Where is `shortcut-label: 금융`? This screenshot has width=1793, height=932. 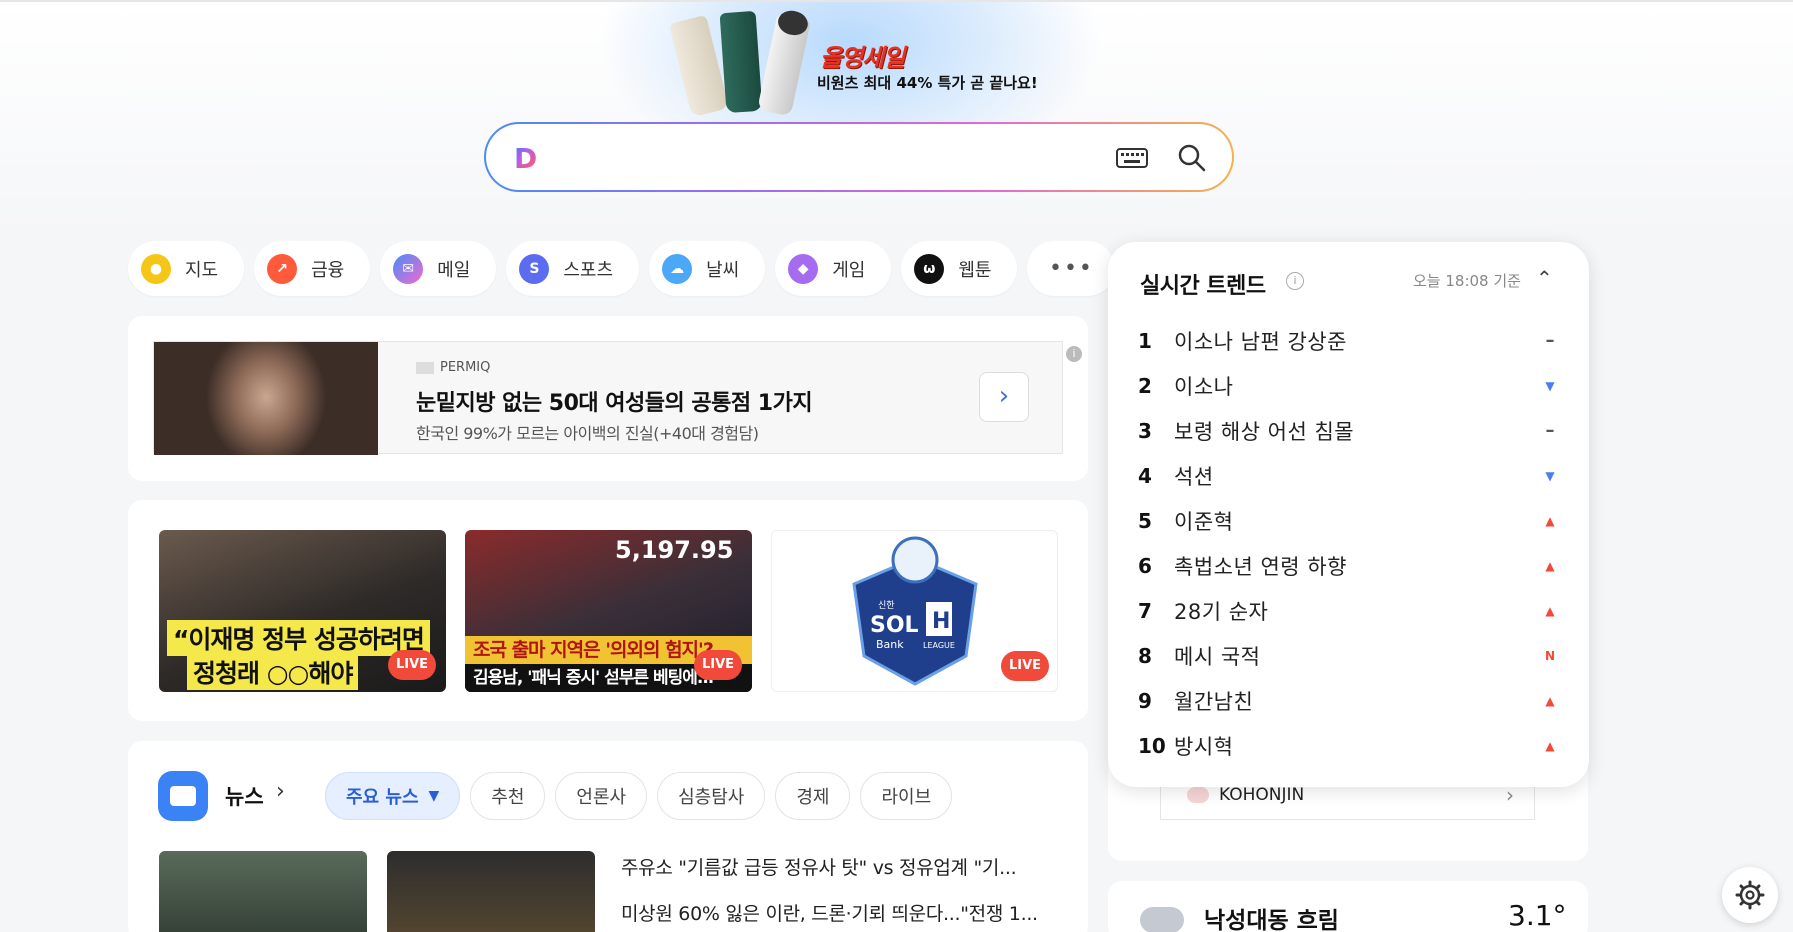
shortcut-label: 금융 is located at coordinates (328, 270).